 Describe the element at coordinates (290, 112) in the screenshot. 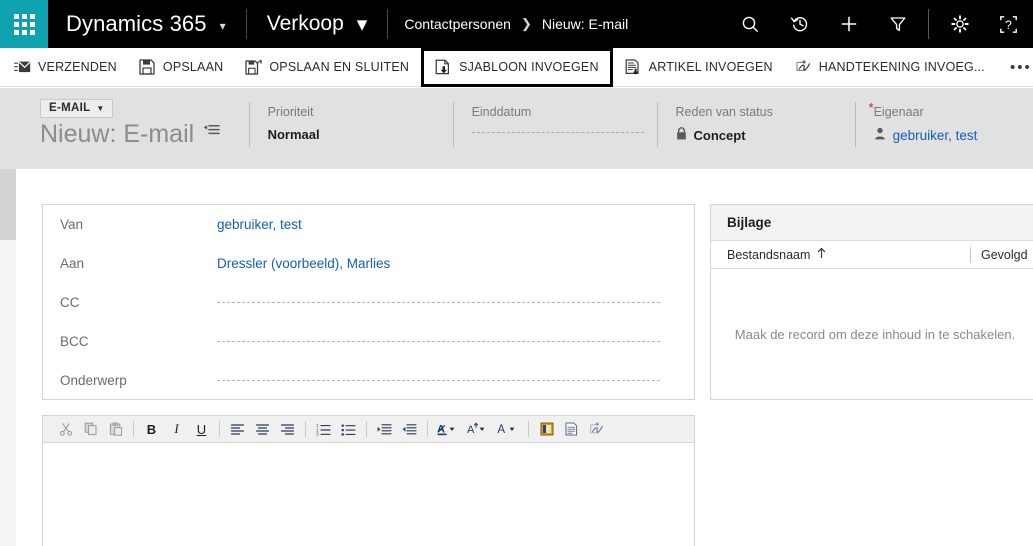

I see `header-field-label: Prioriteit` at that location.